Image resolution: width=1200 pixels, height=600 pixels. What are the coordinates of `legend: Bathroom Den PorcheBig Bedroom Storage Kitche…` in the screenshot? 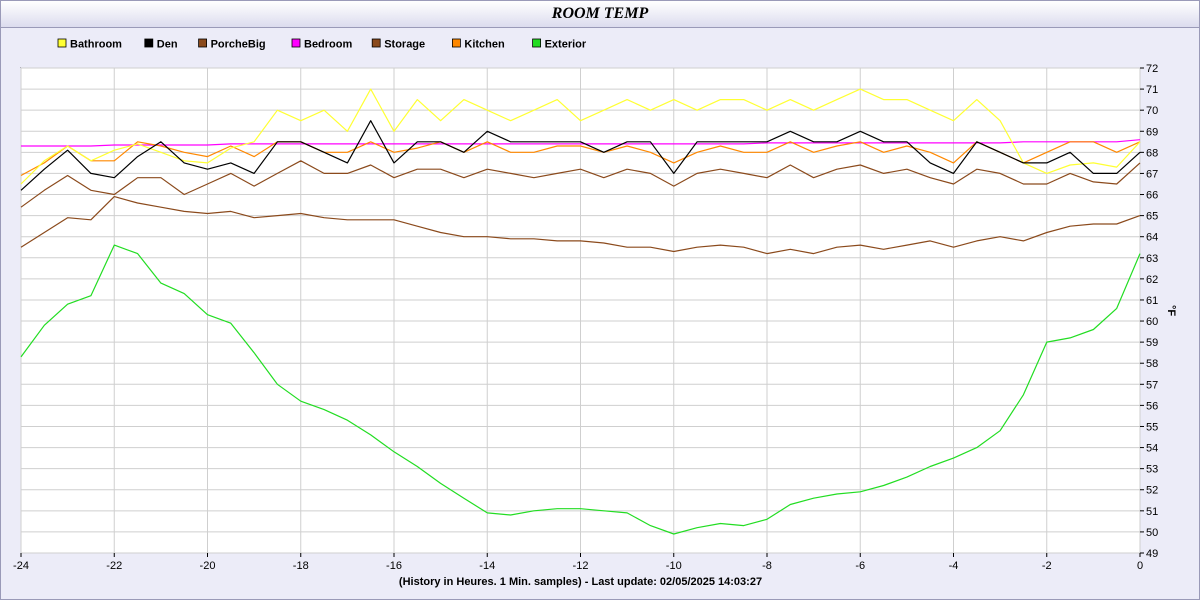 It's located at (322, 44).